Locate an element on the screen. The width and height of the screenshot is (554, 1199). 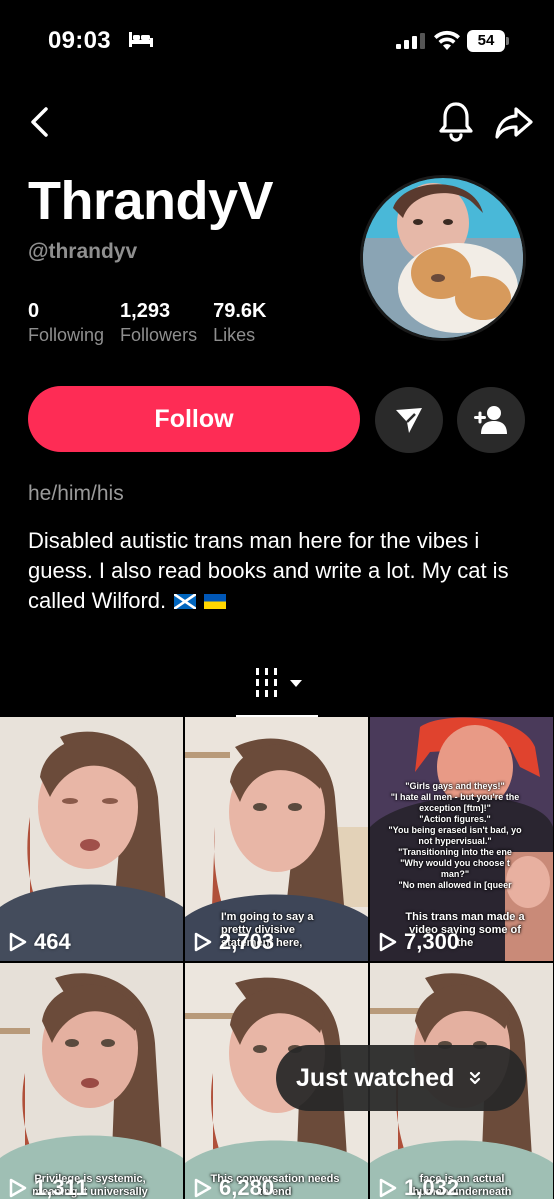
view-count: 1,311 is located at coordinates (48, 1187).